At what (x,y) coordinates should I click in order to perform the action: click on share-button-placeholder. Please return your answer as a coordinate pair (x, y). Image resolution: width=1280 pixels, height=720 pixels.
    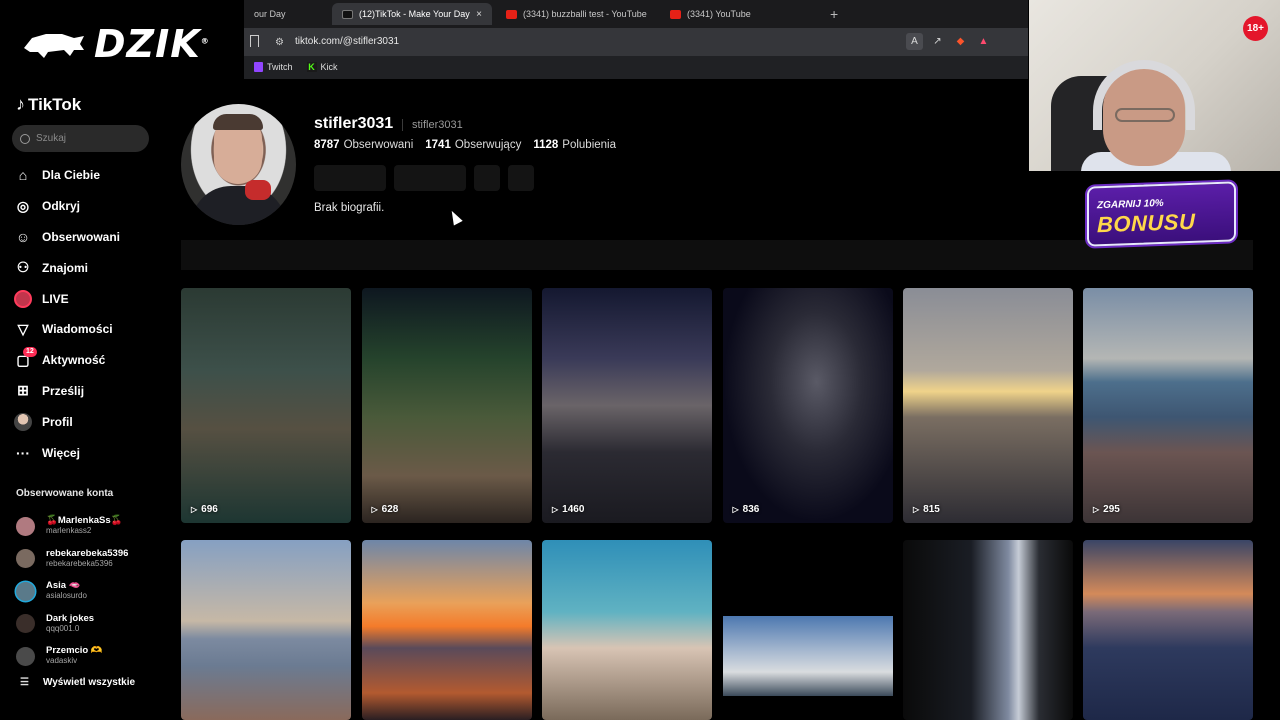
    Looking at the image, I should click on (521, 178).